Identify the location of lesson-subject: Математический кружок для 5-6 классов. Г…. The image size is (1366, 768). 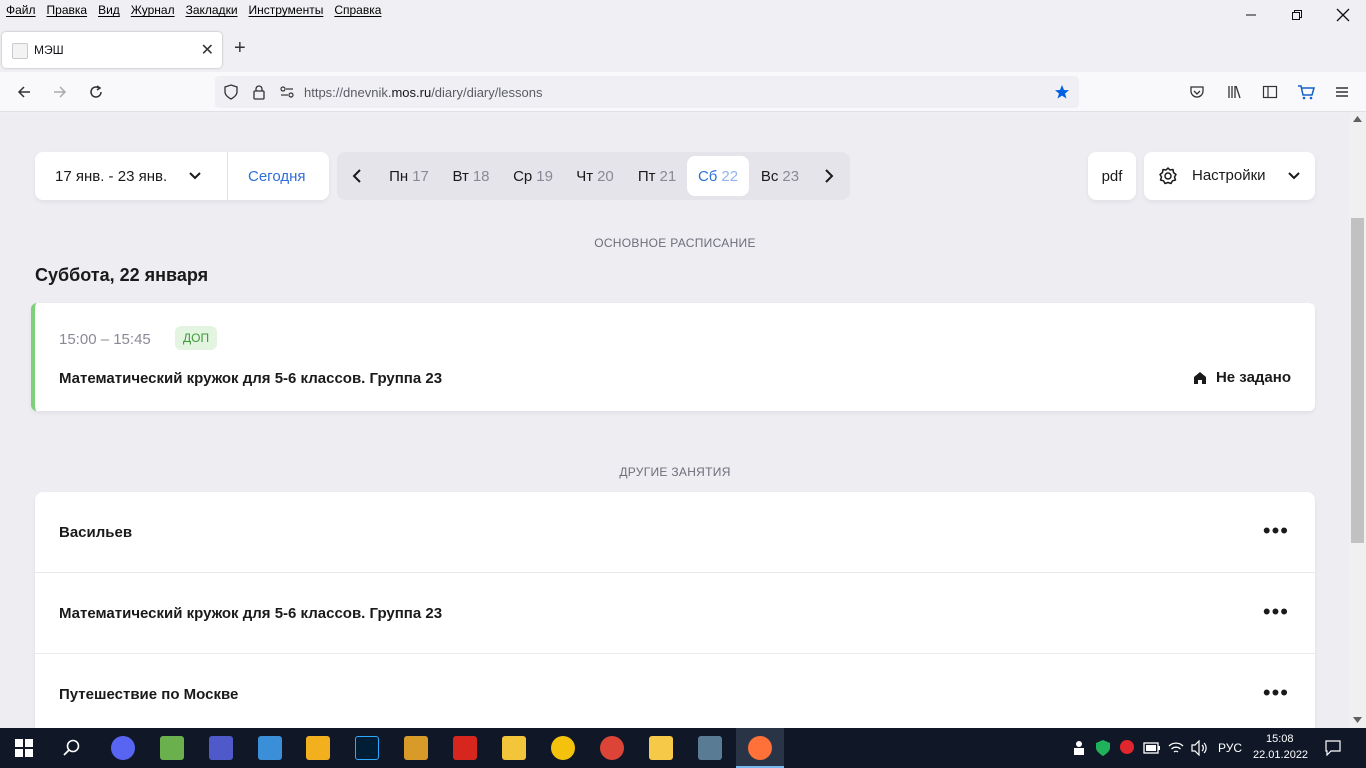
(250, 378).